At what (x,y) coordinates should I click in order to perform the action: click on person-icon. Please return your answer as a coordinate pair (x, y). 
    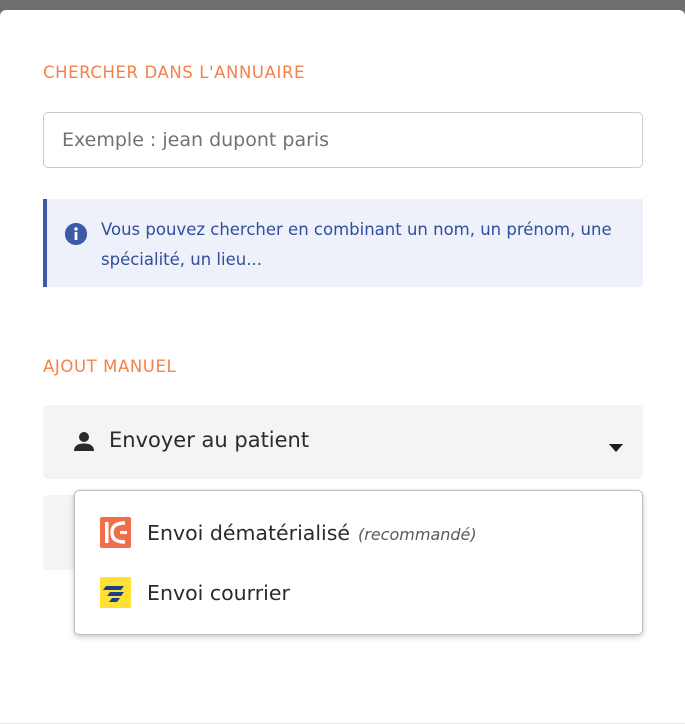
    Looking at the image, I should click on (84, 442).